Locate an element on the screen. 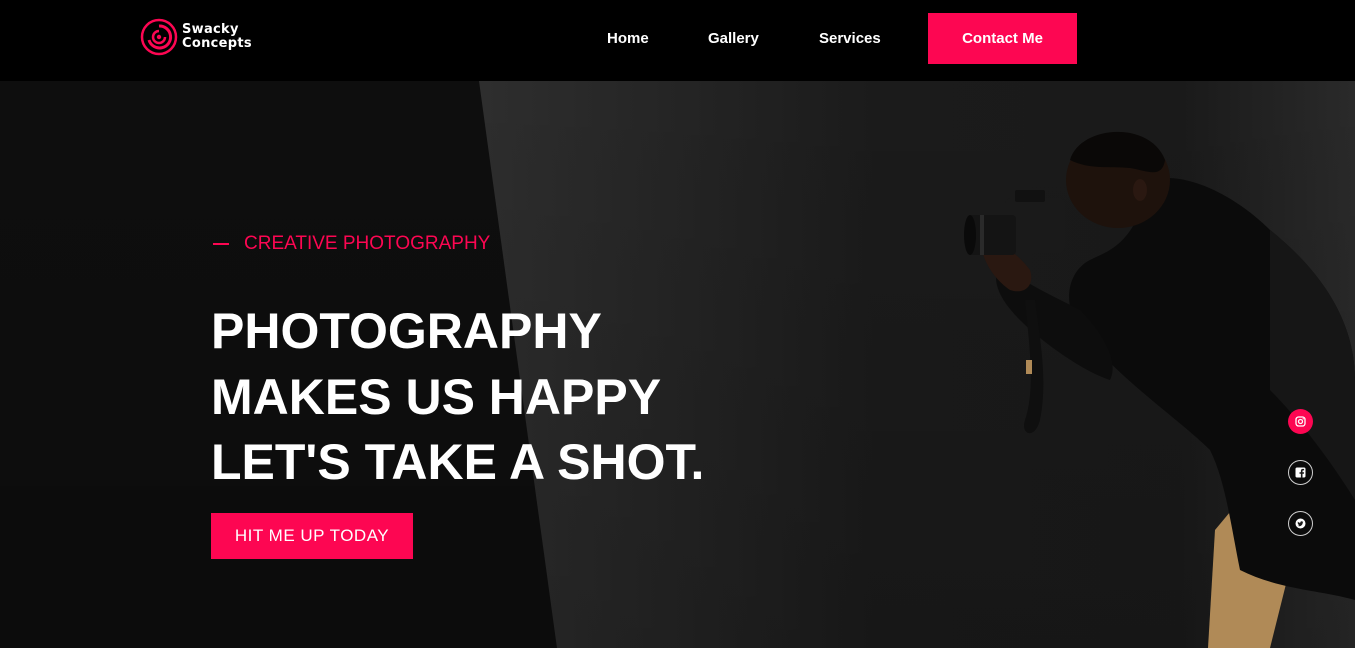  contact-me-button: Contact Me is located at coordinates (1002, 38).